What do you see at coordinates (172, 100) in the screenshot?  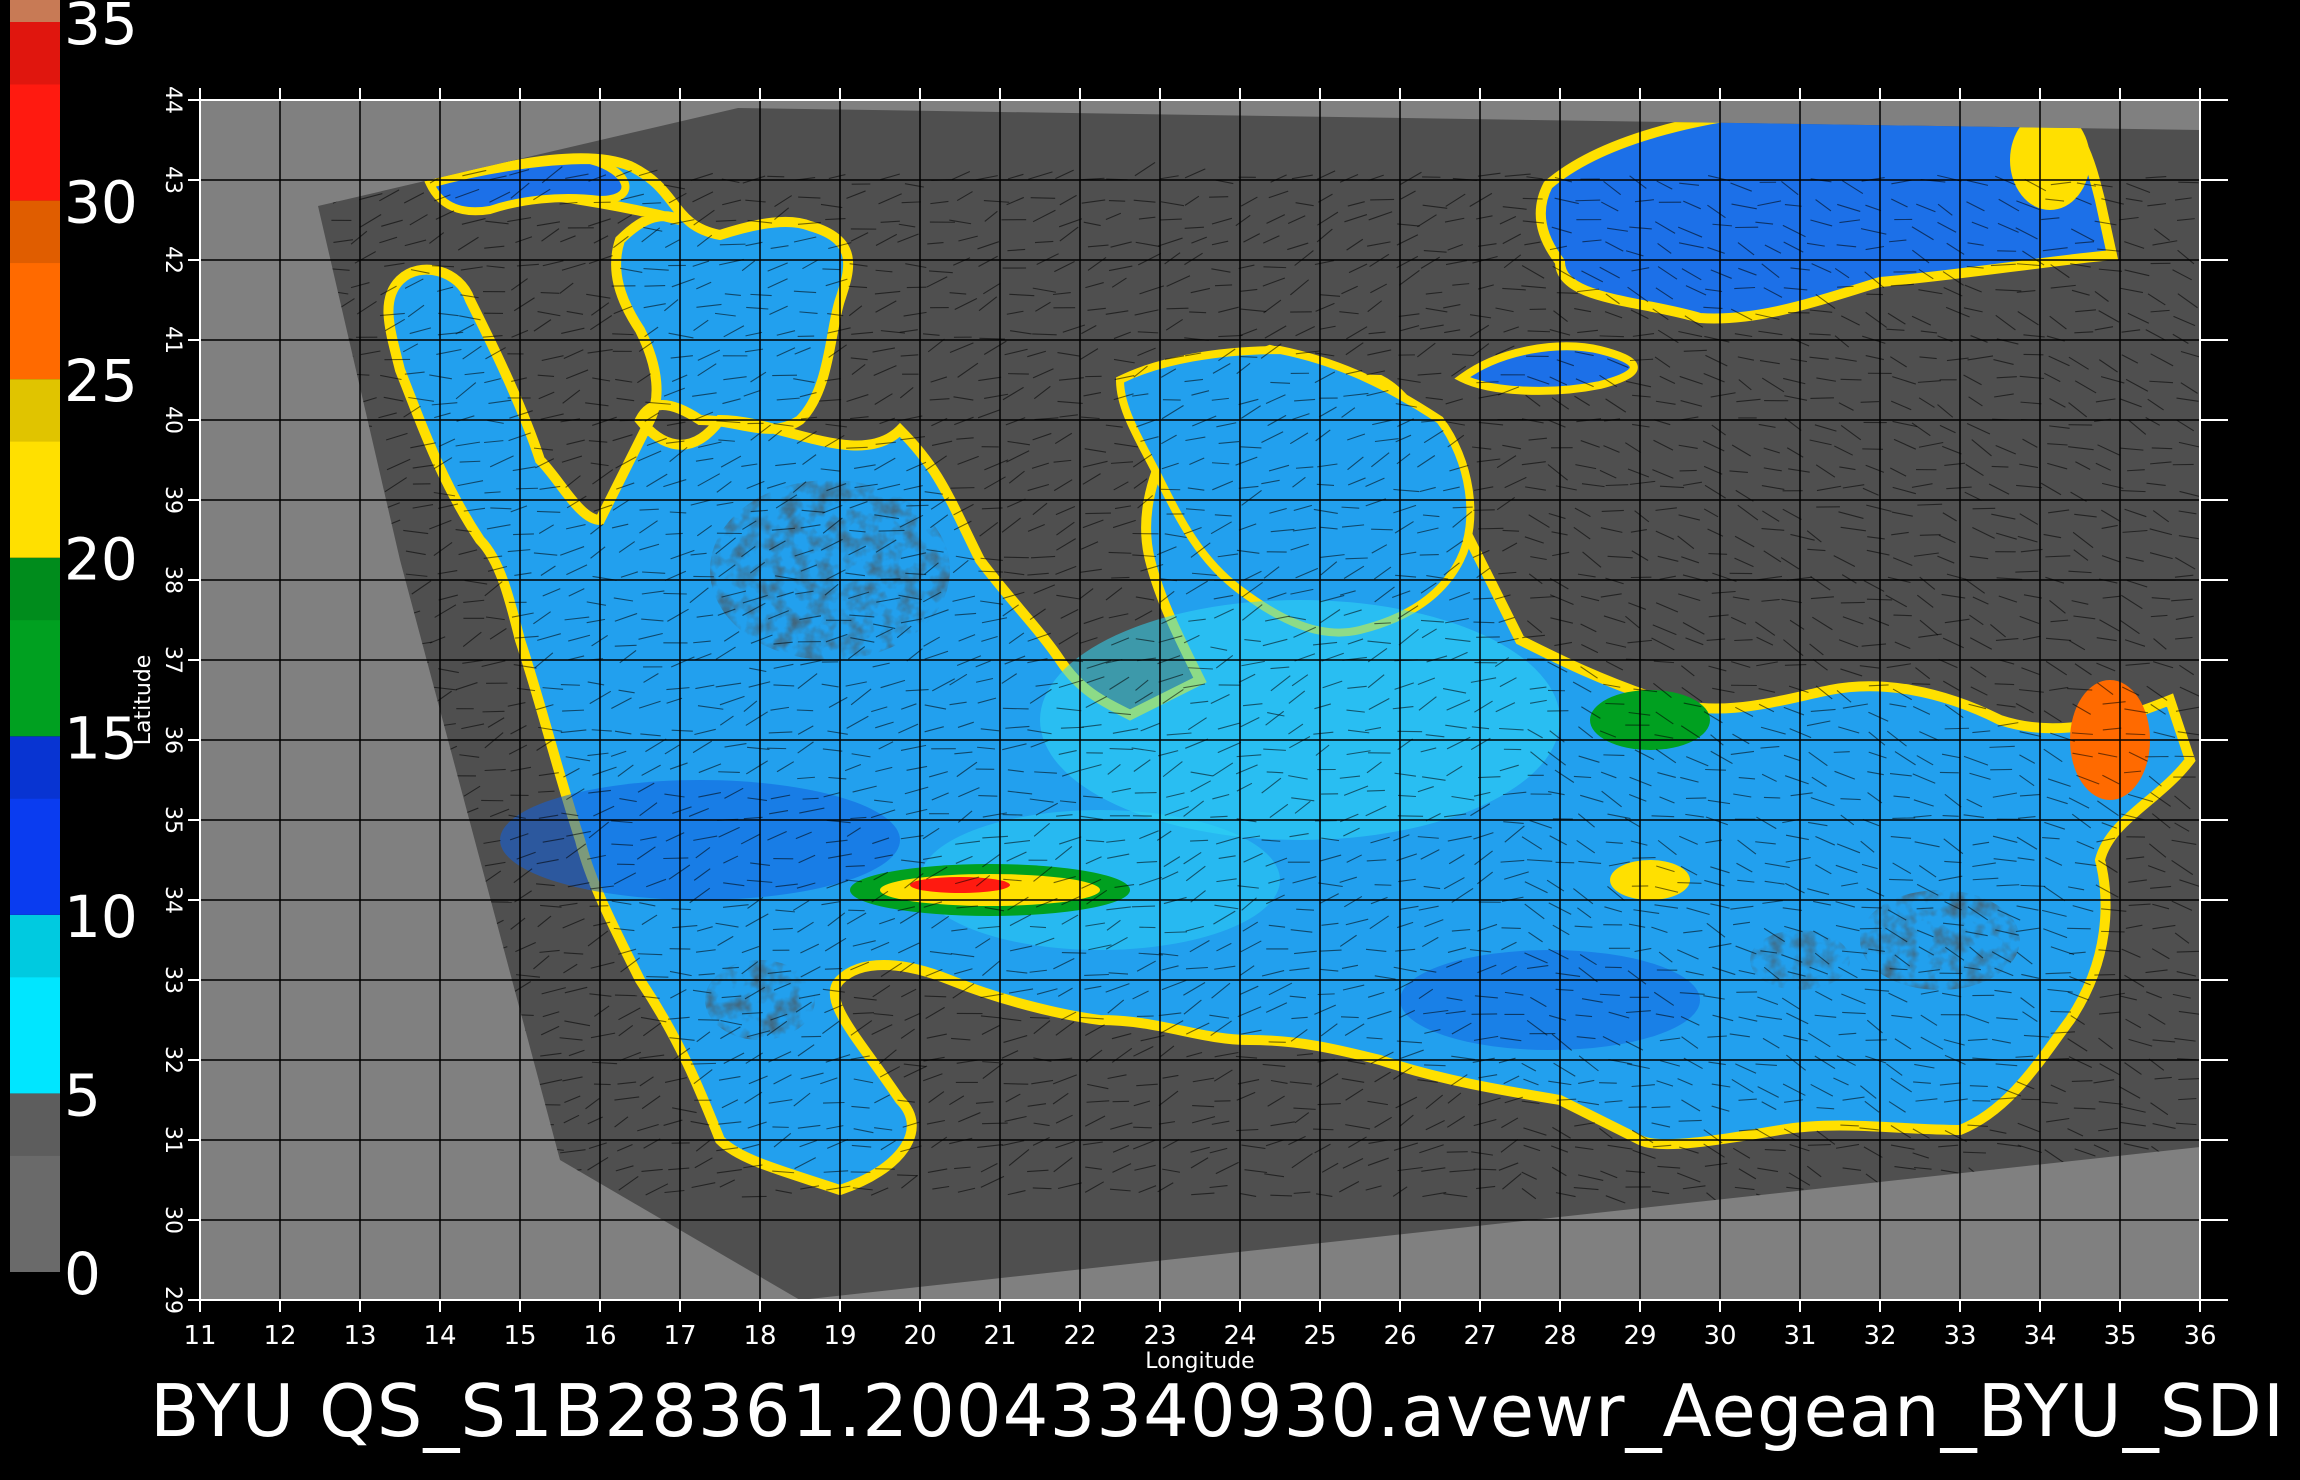 I see `y-tick-label: 44` at bounding box center [172, 100].